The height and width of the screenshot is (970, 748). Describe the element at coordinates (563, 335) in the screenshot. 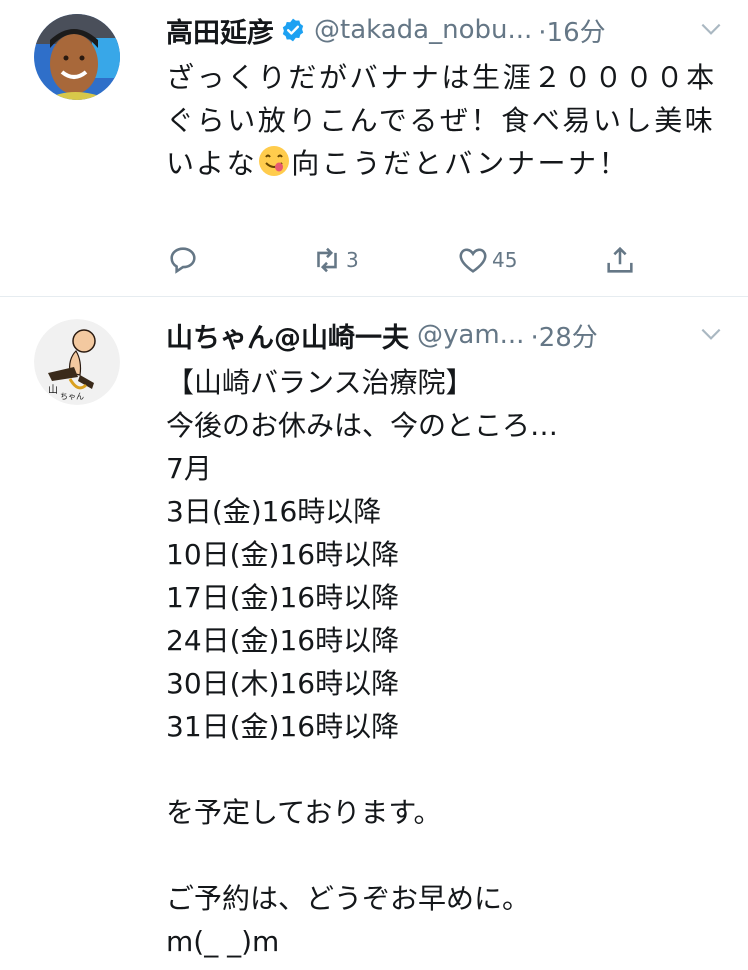

I see `timestamp: ·28分` at that location.